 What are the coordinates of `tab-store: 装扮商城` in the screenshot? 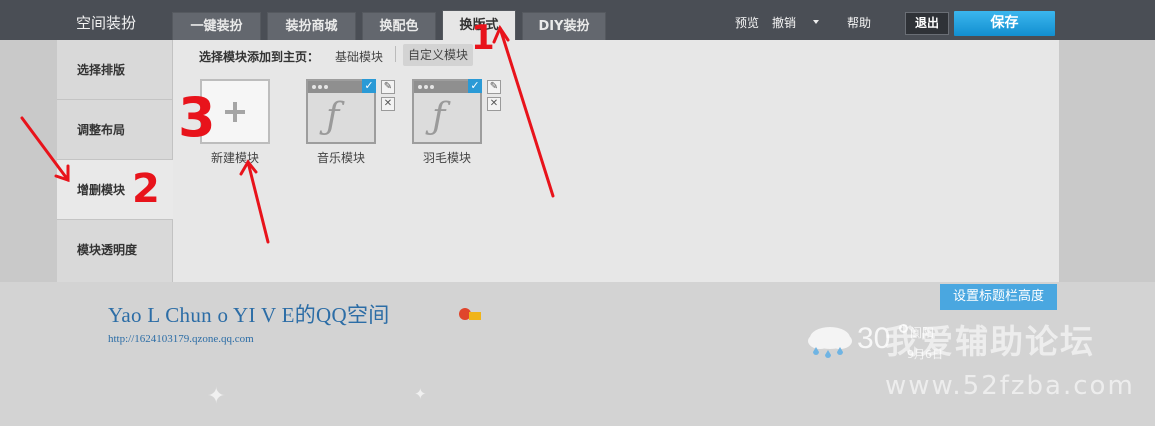 It's located at (311, 26).